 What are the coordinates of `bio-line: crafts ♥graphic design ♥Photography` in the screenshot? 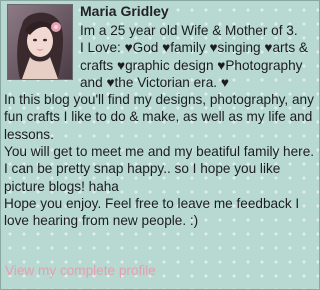 It's located at (191, 65).